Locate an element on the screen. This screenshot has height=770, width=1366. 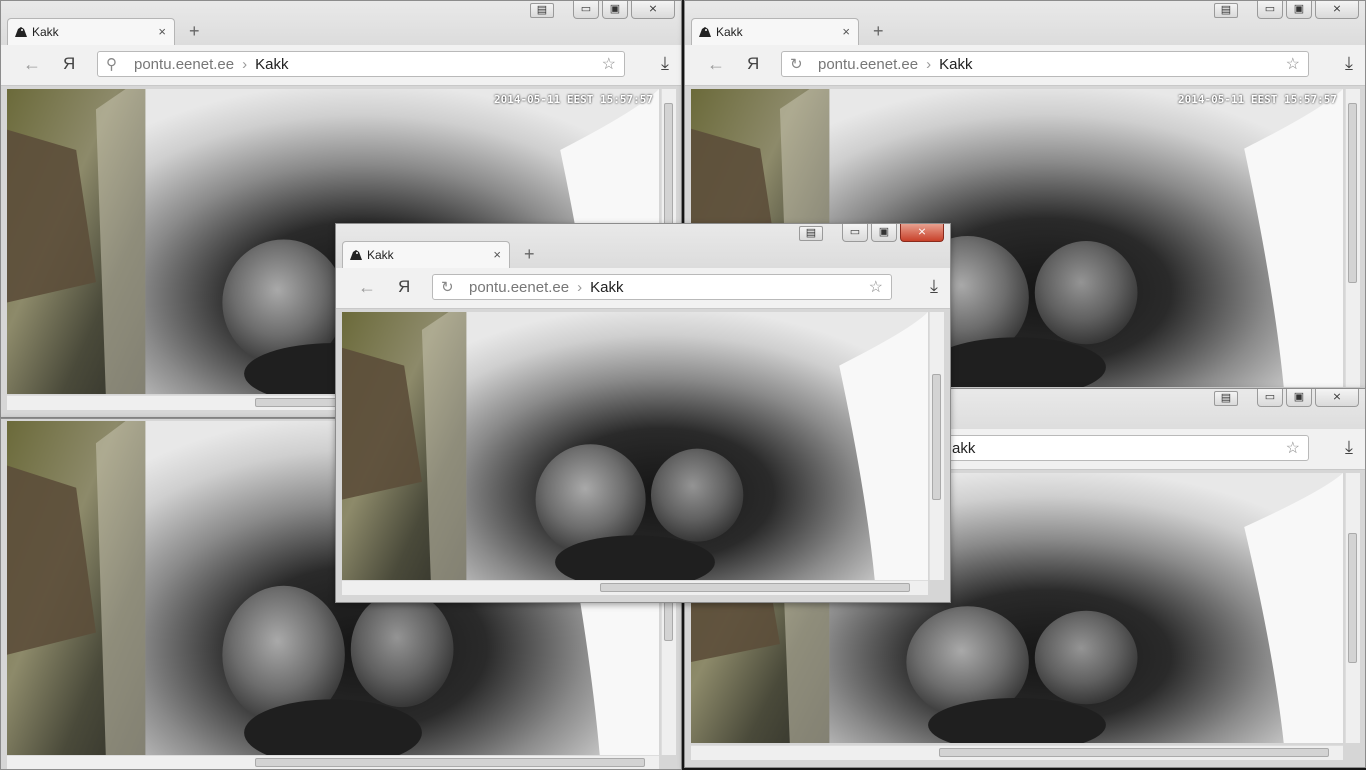
address-text: akk is located at coordinates (963, 448).